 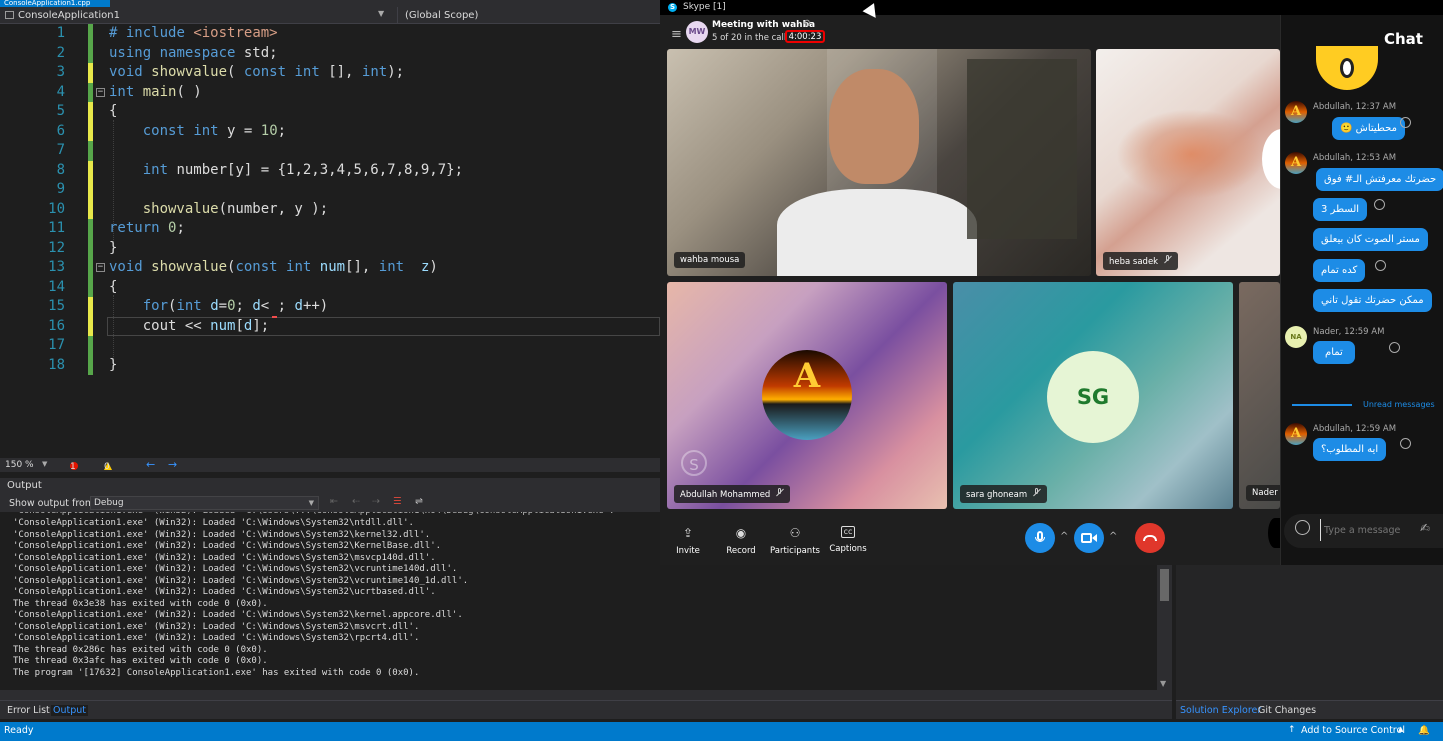 I want to click on code-line: 16 cout << num[d];, so click(x=330, y=326).